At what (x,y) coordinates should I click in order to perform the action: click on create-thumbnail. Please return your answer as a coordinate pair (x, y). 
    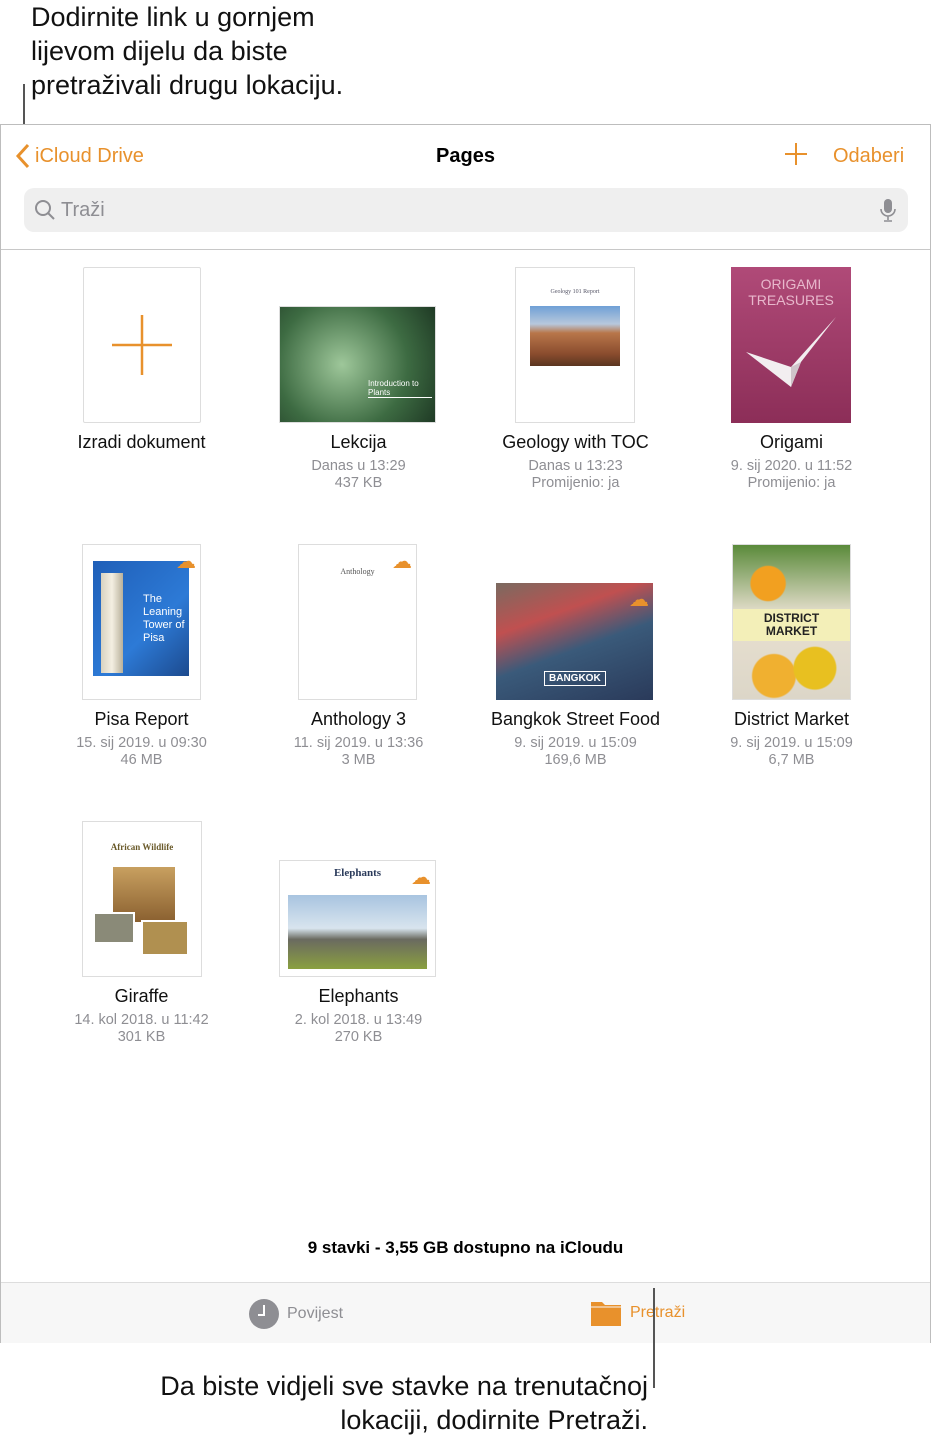
    Looking at the image, I should click on (142, 345).